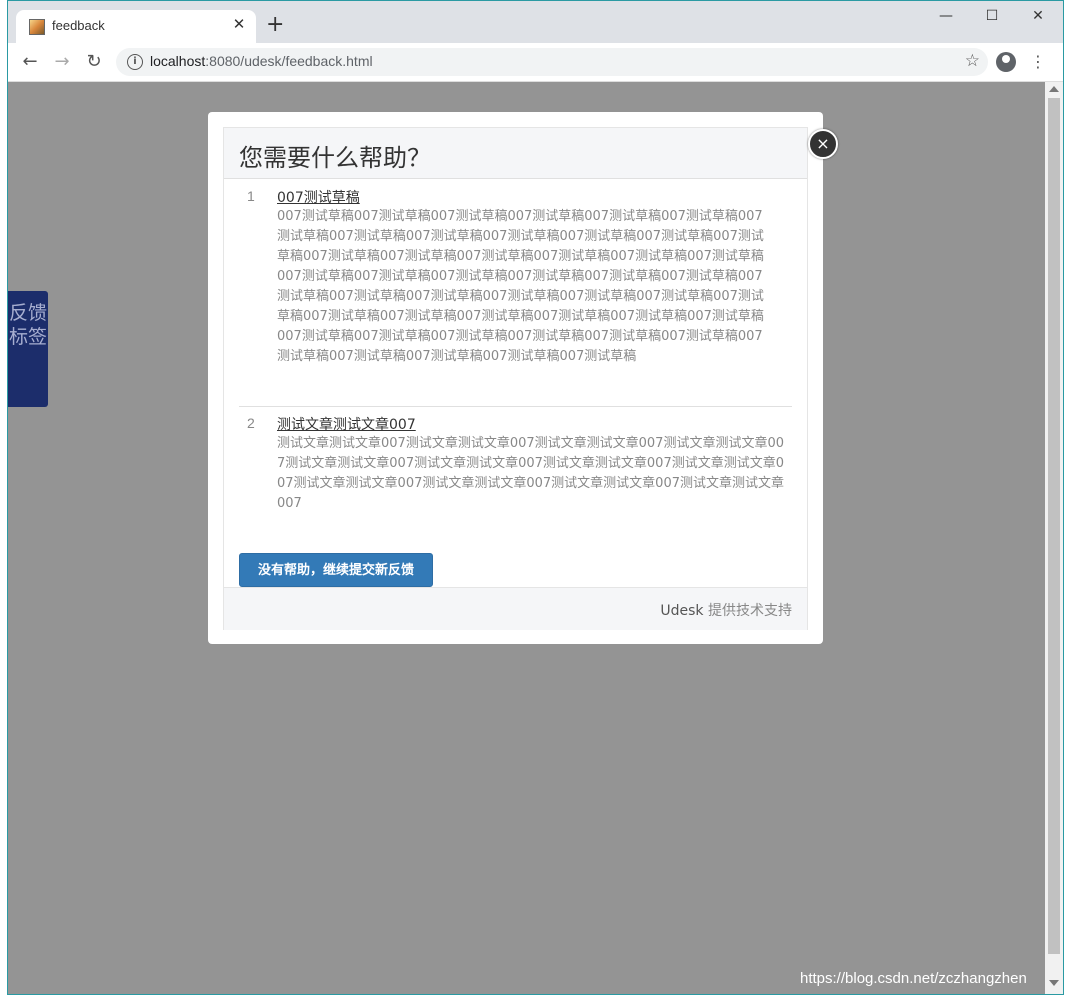 Image resolution: width=1069 pixels, height=1000 pixels. What do you see at coordinates (62, 62) in the screenshot?
I see `forward-arrow-icon: →` at bounding box center [62, 62].